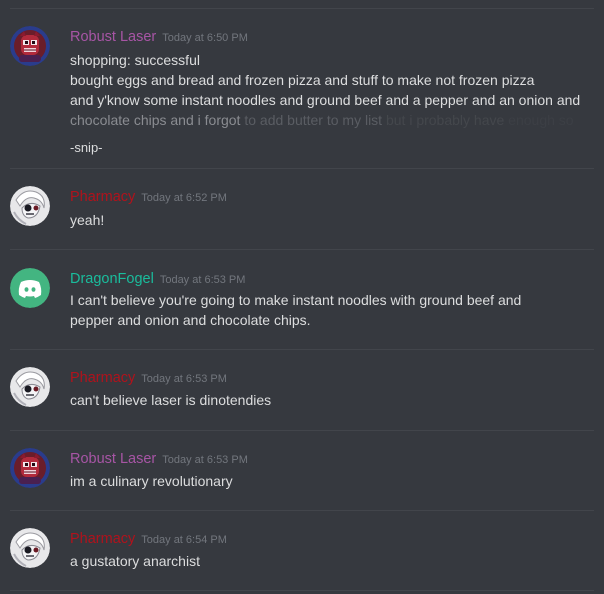 The image size is (604, 594). I want to click on message-header: Pharmacy Today at 6:53 PM, so click(148, 378).